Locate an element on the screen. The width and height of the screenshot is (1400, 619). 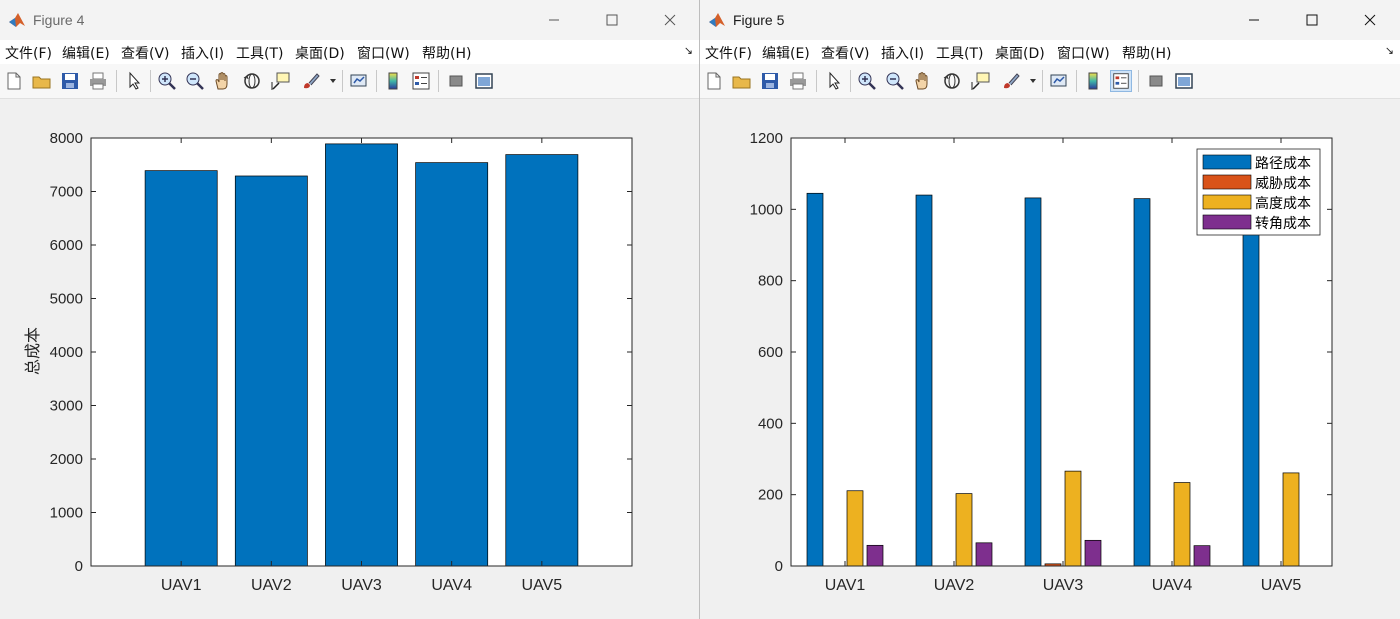
x-tick-label: UAV4 is located at coordinates (451, 585).